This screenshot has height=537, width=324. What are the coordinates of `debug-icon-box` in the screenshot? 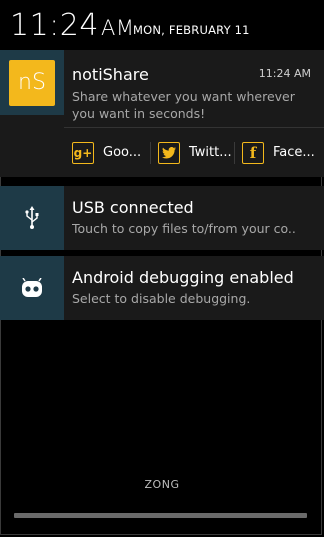 It's located at (32, 288).